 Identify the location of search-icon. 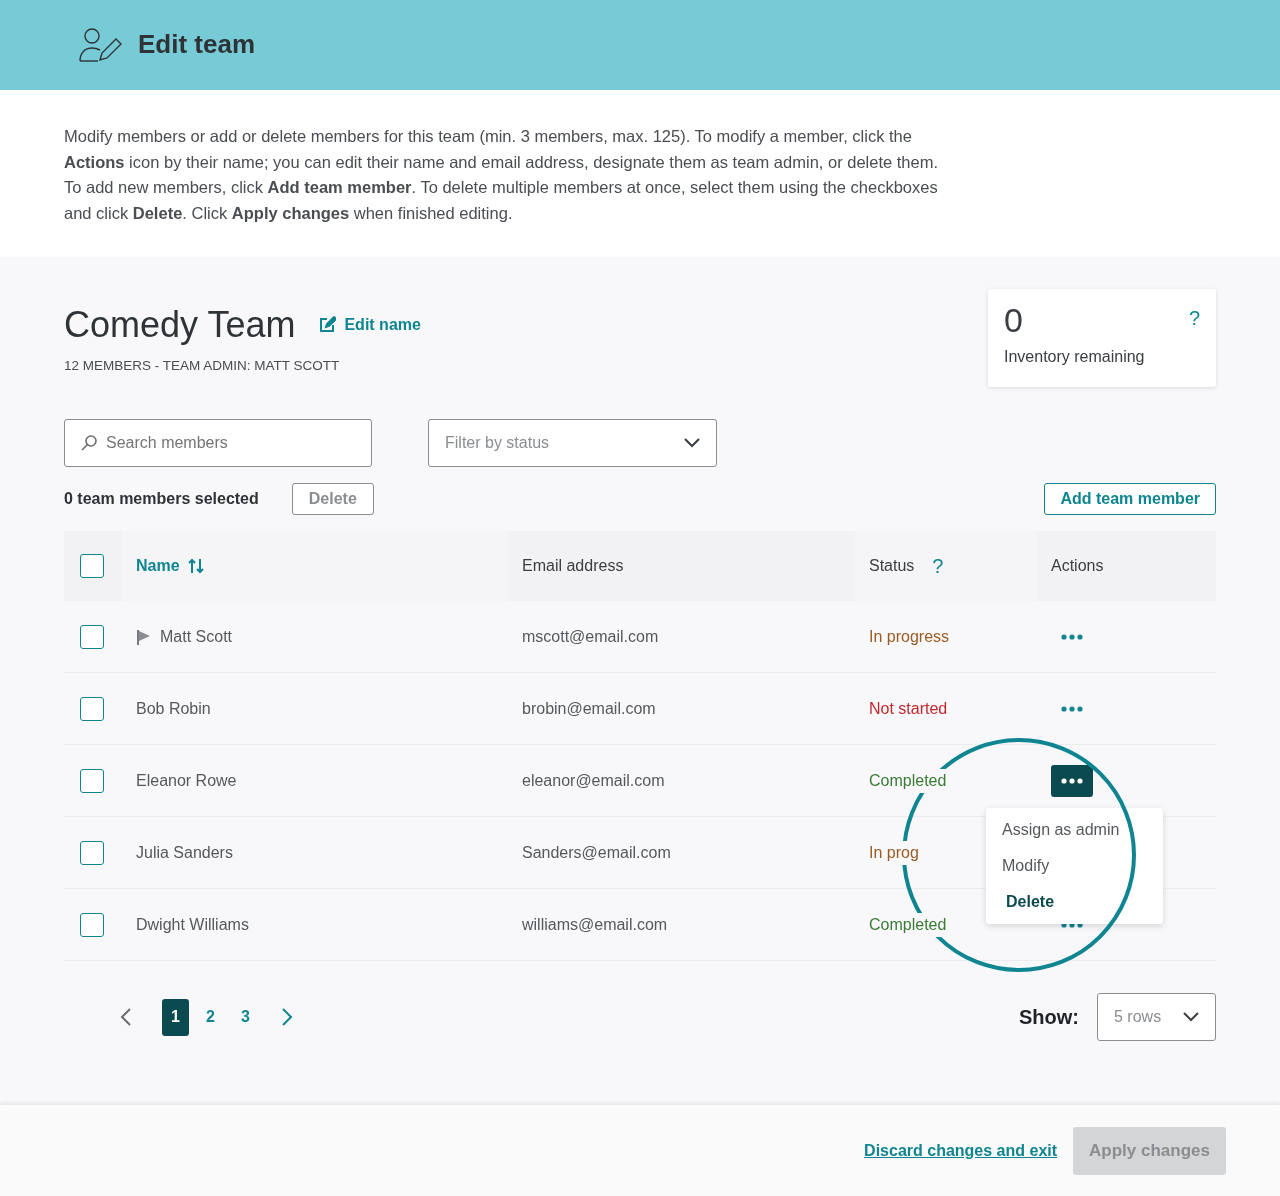
(89, 443).